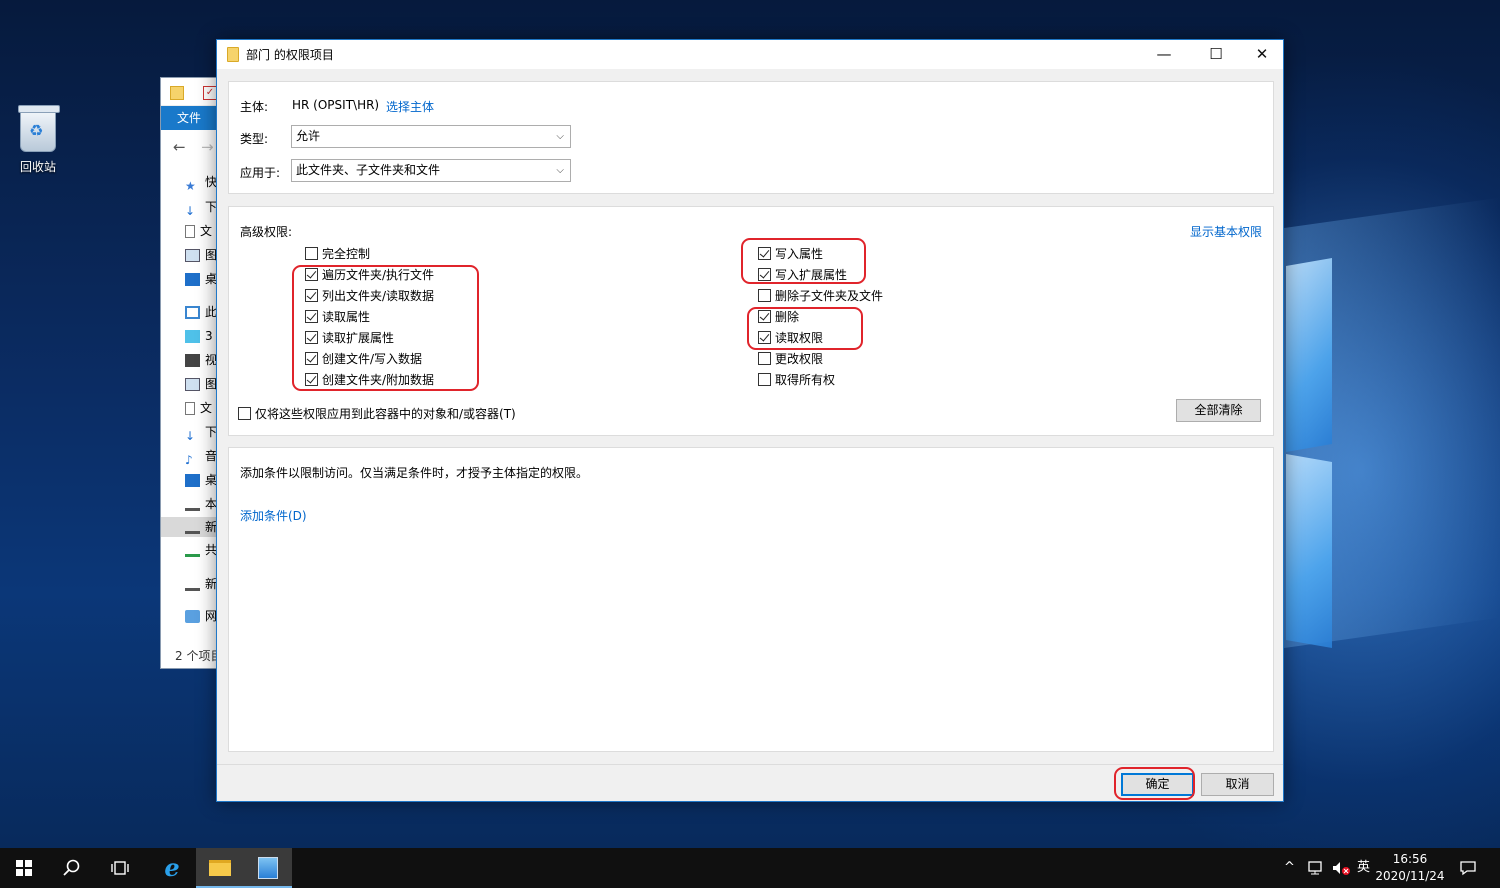 This screenshot has width=1500, height=888. What do you see at coordinates (750, 868) in the screenshot?
I see `taskbar: e ^ 英 16:56 2020/11/24` at bounding box center [750, 868].